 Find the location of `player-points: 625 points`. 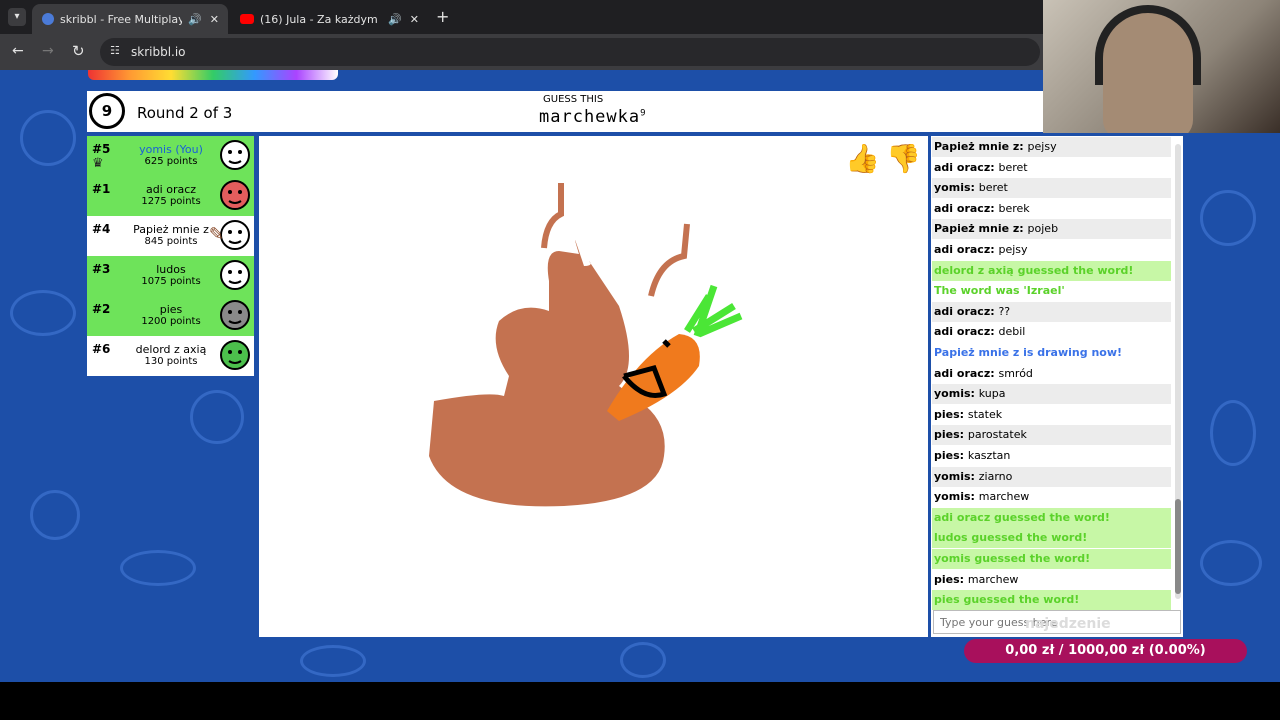

player-points: 625 points is located at coordinates (171, 161).